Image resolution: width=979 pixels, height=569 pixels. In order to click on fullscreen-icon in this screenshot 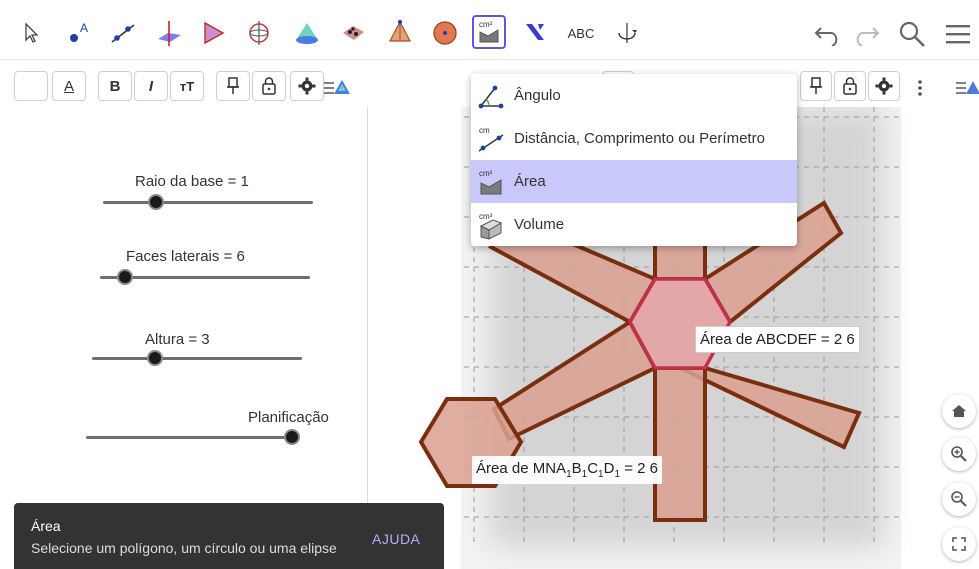, I will do `click(959, 544)`.